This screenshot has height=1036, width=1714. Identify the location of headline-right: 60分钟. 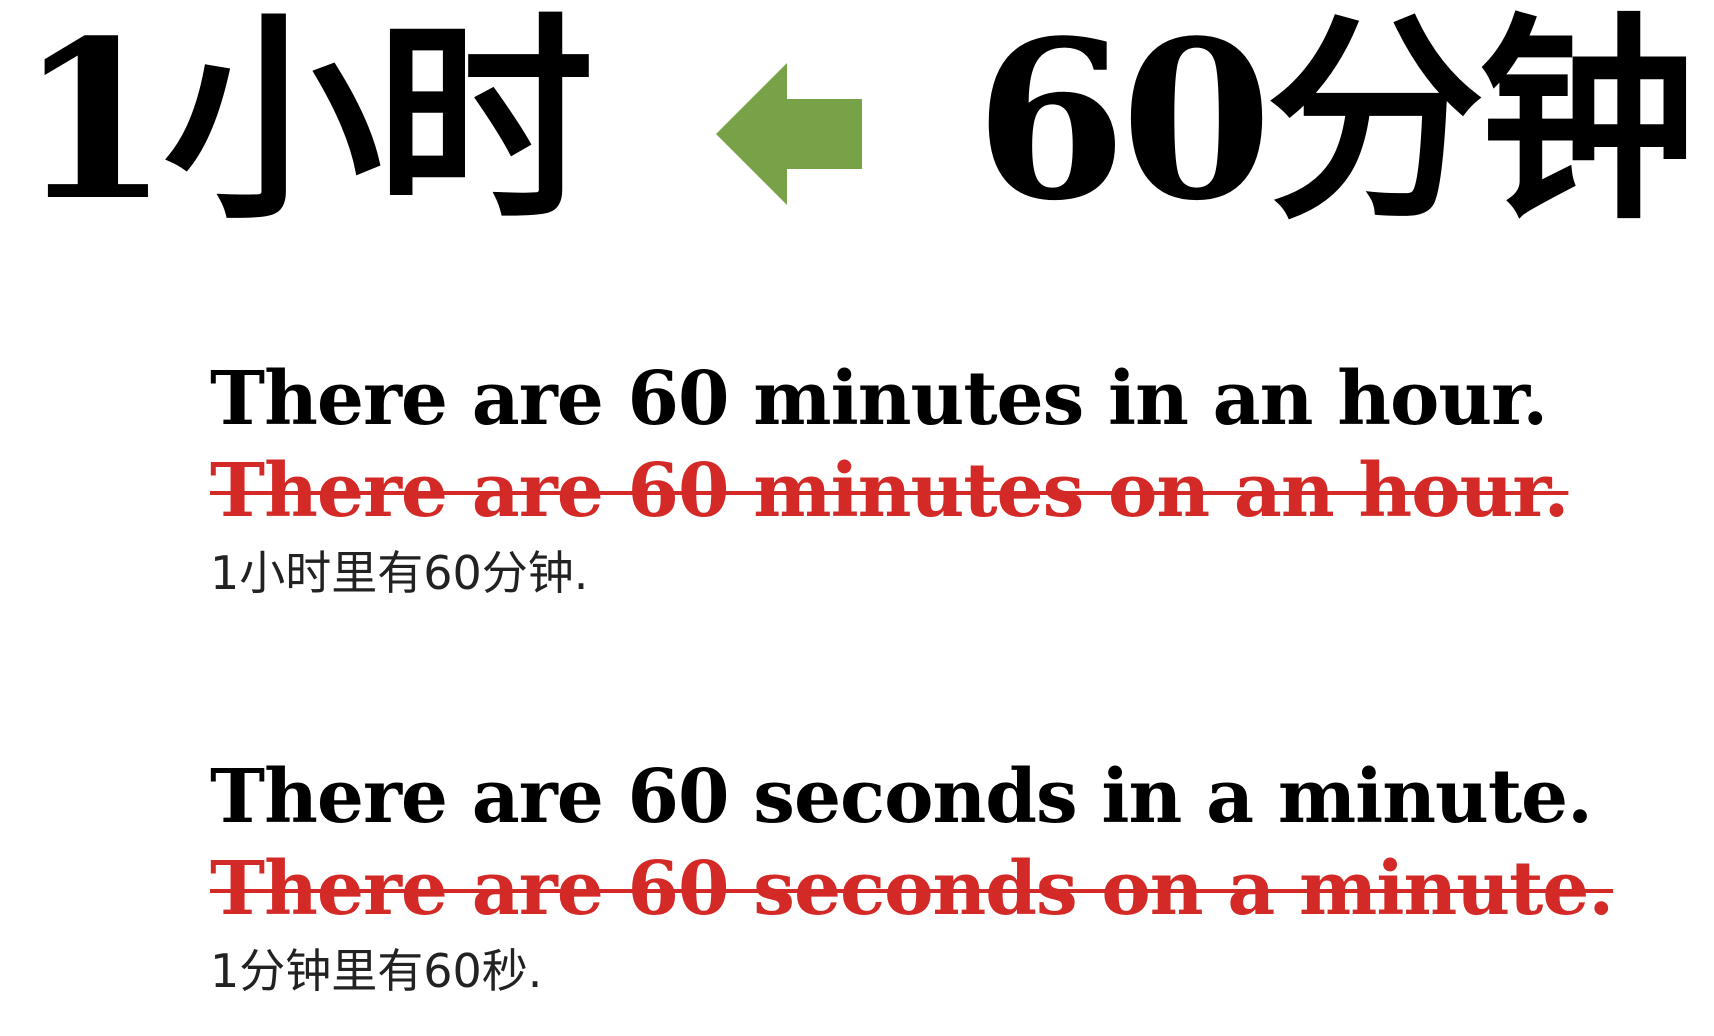
(1335, 124).